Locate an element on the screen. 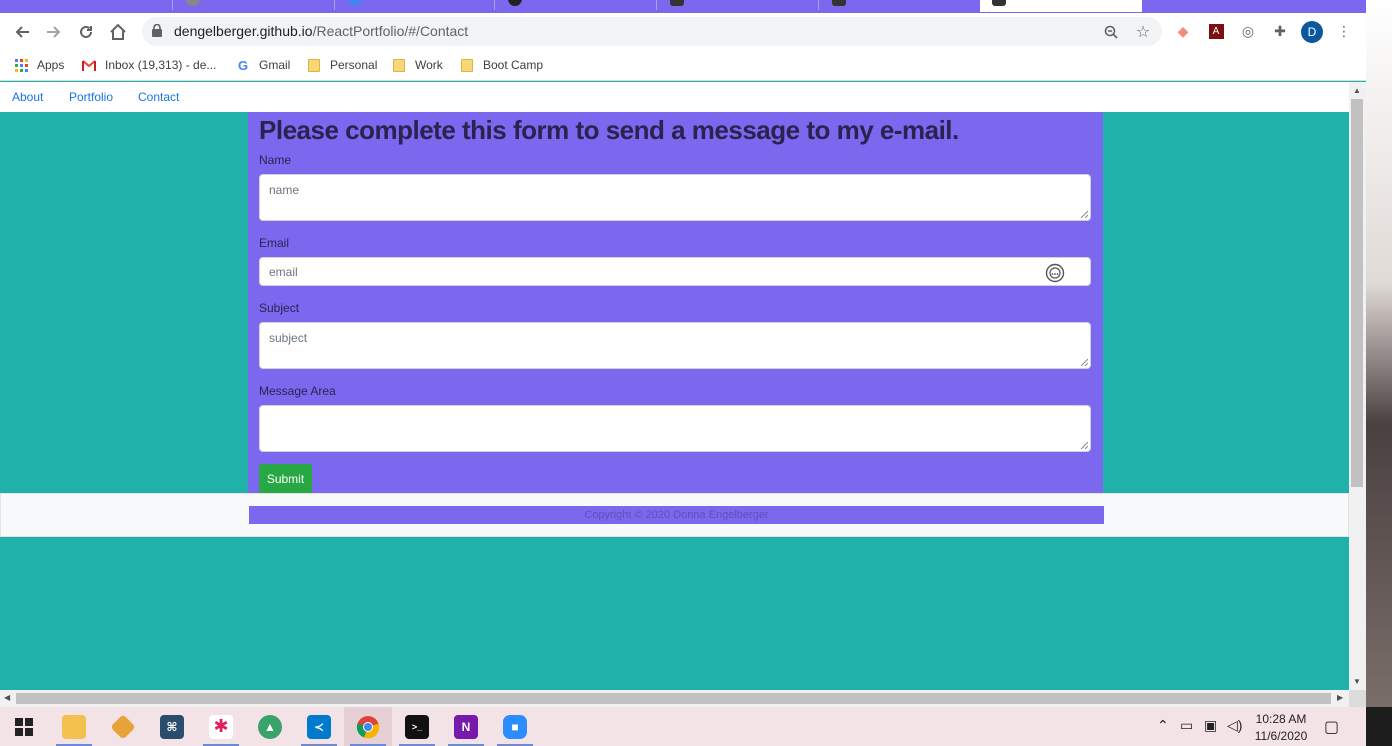 The height and width of the screenshot is (746, 1392). onenote-icon: N is located at coordinates (466, 726).